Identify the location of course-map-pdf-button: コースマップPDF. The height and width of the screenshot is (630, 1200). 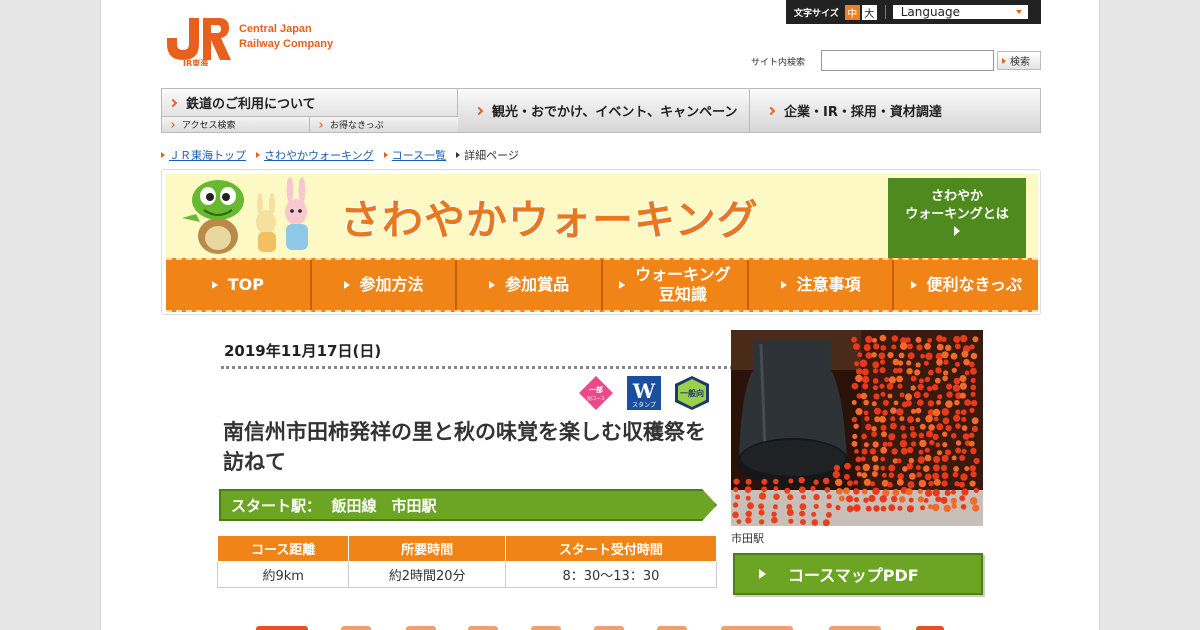
(858, 574).